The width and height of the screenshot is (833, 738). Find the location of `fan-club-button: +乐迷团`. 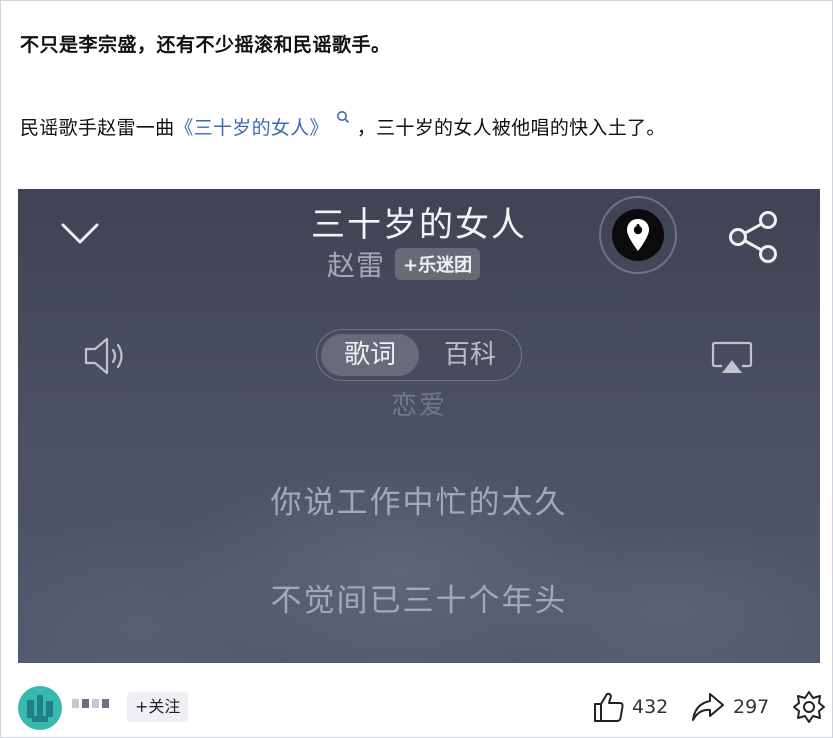

fan-club-button: +乐迷团 is located at coordinates (438, 264).